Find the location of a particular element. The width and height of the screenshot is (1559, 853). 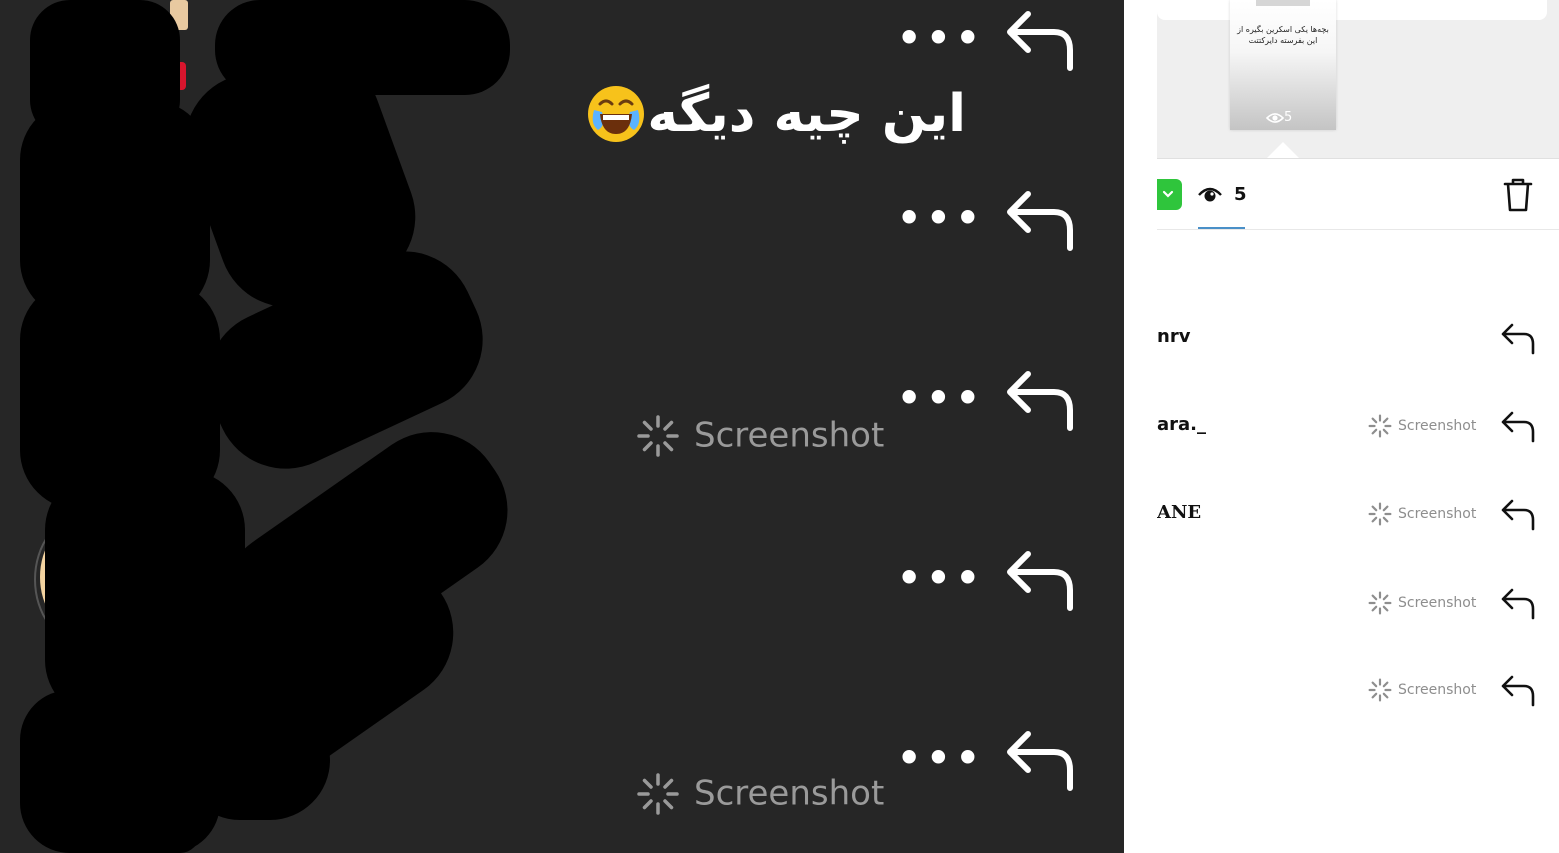

views-count: 5 is located at coordinates (1240, 194).